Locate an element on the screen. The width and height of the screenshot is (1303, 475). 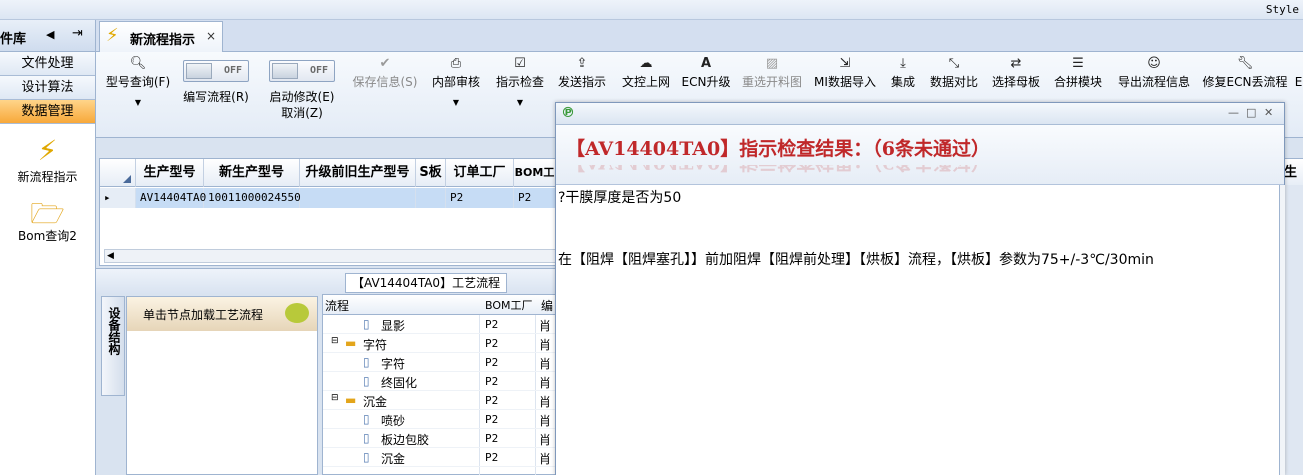
button-label: 集成 is located at coordinates (902, 82).